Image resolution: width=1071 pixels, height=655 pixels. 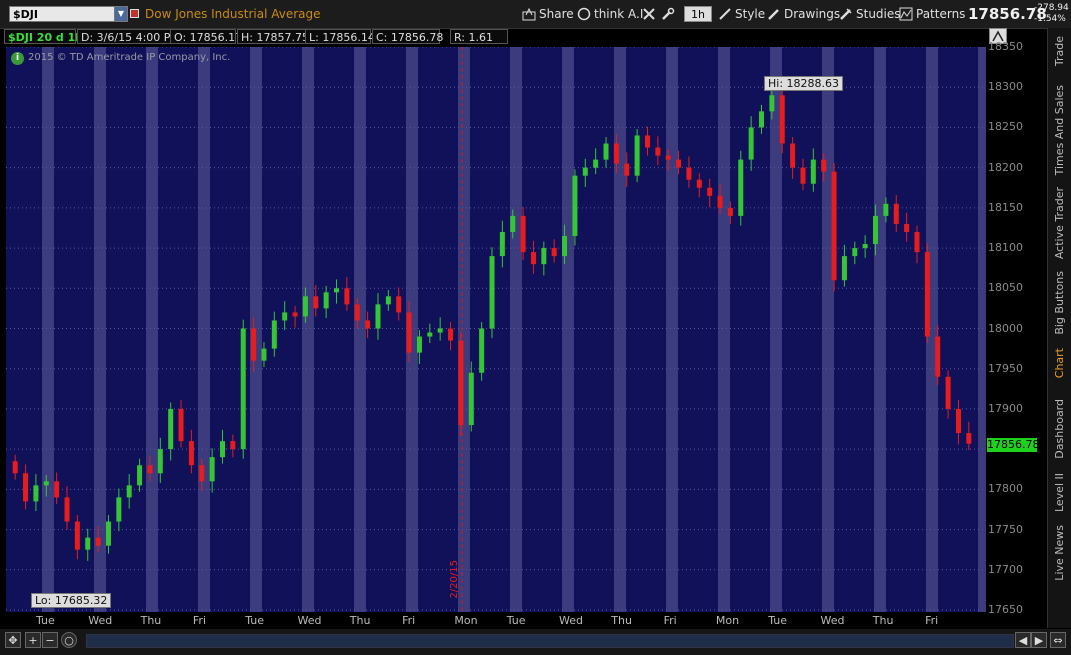 What do you see at coordinates (274, 36) in the screenshot?
I see `info-high: H: 17857.75` at bounding box center [274, 36].